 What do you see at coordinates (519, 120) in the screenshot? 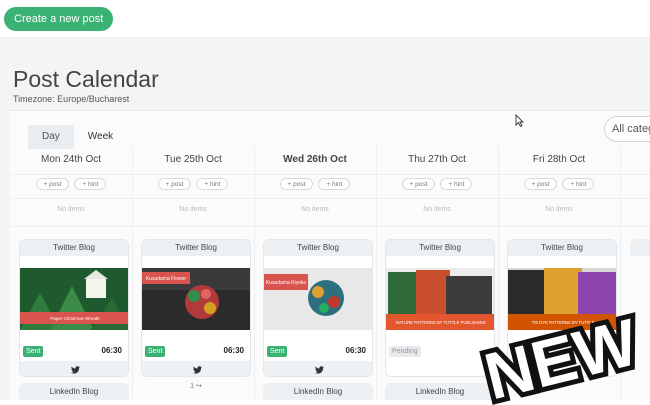
I see `mouse-pointer-icon` at bounding box center [519, 120].